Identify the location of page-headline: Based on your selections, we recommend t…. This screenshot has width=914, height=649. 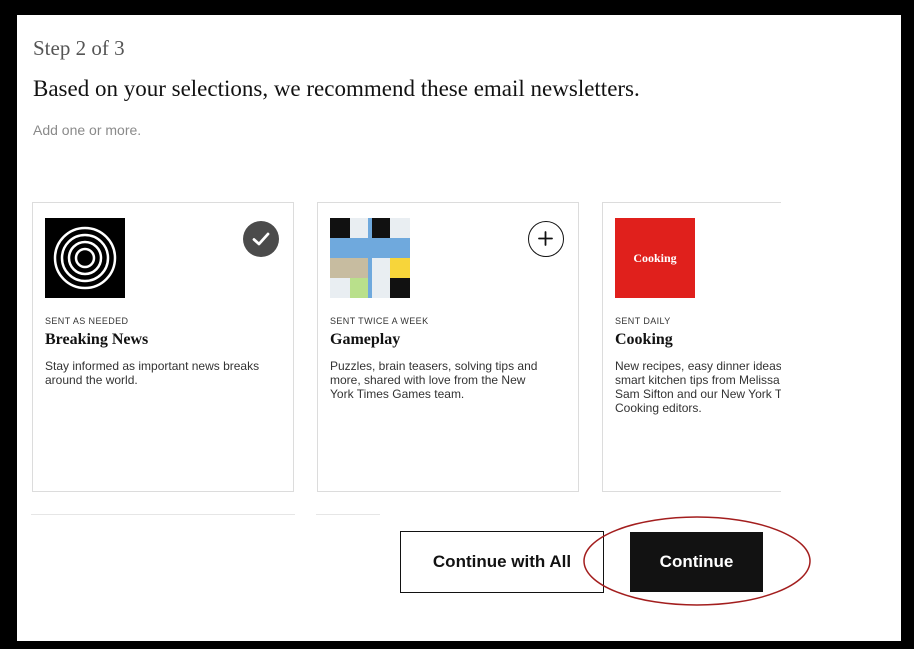
(336, 88).